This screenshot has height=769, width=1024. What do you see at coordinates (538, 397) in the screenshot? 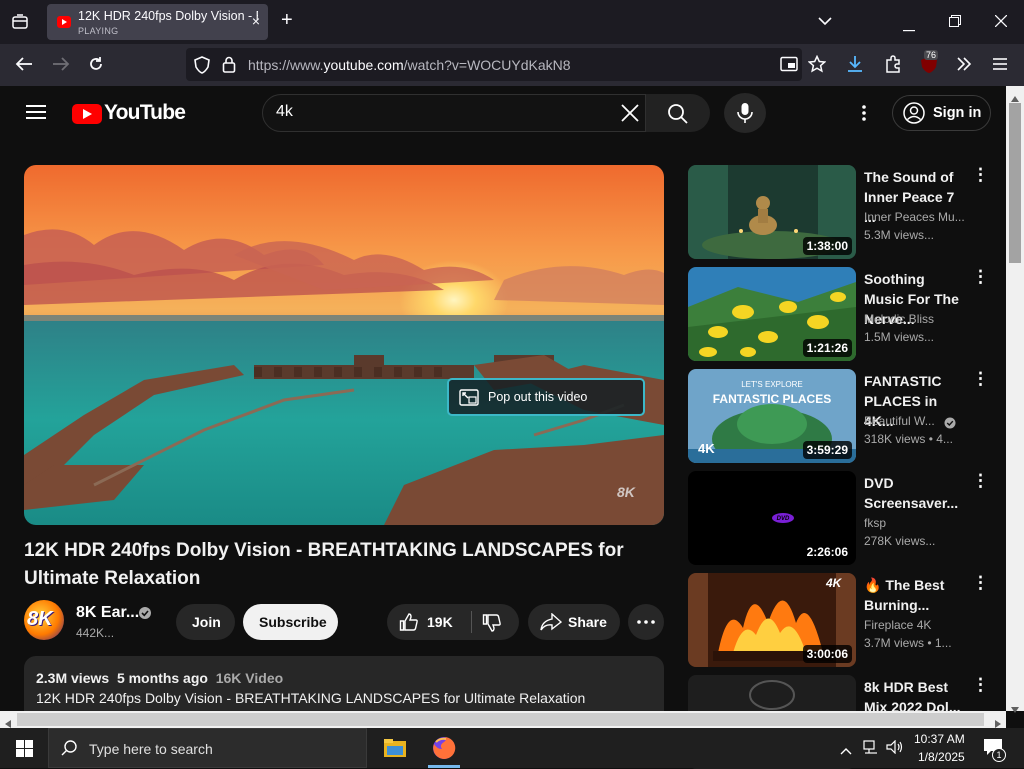
I see `popout-label: Pop out this video` at bounding box center [538, 397].